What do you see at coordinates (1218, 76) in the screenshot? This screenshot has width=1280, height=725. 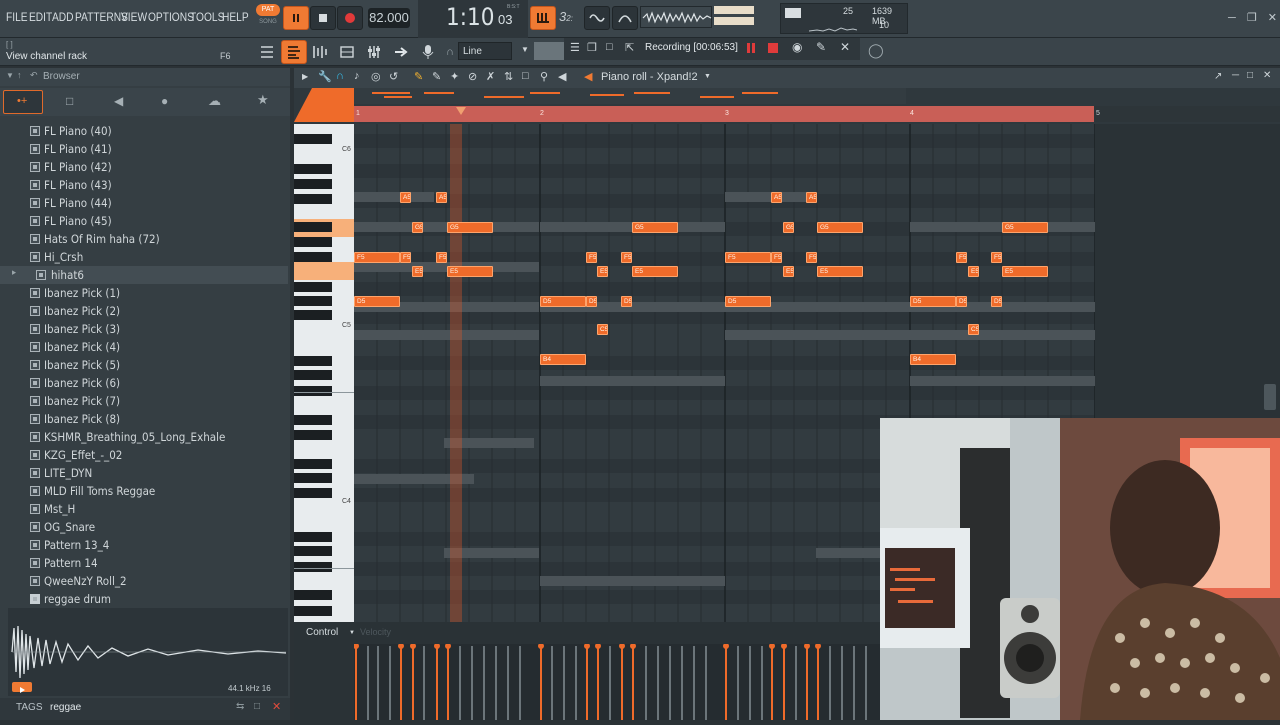 I see `detach-icon: ↗` at bounding box center [1218, 76].